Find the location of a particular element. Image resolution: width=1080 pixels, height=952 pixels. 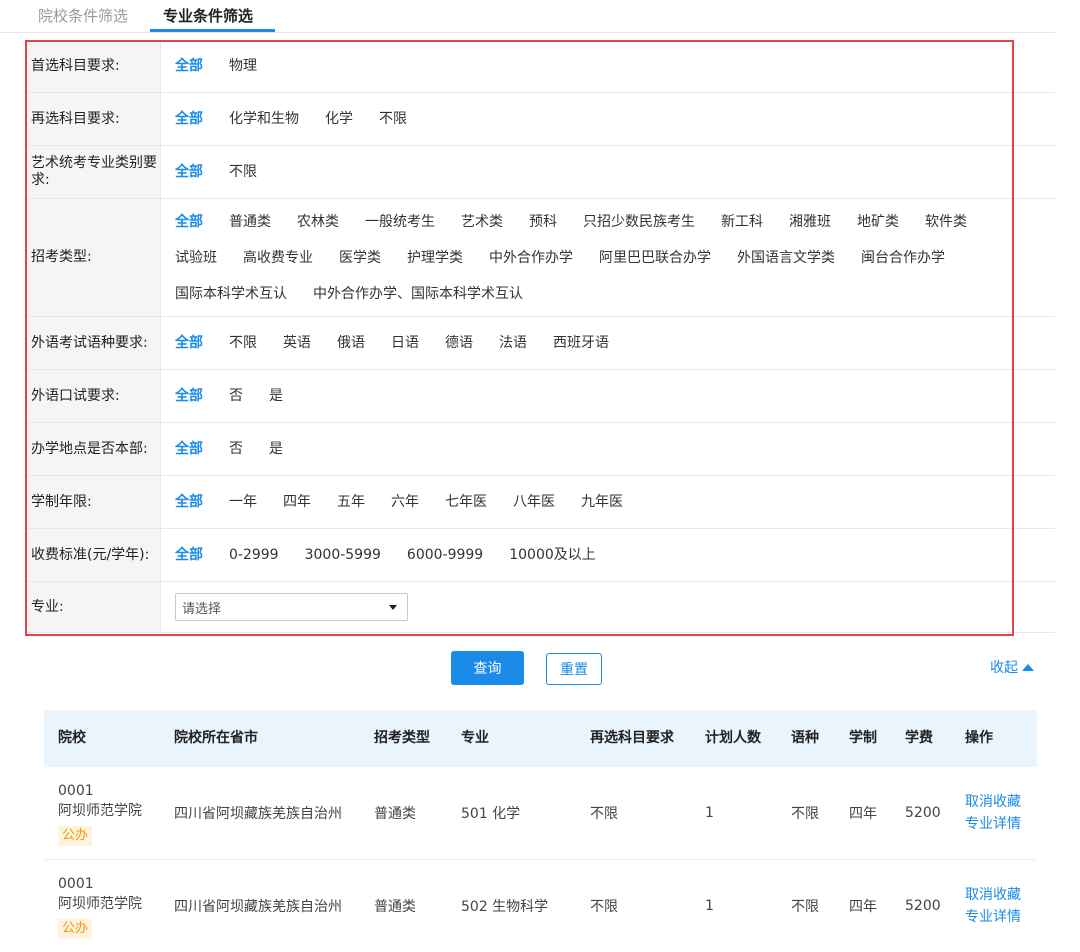

filter-row-oral-exam: 外语口试要求: 全部 否 是 is located at coordinates (540, 396).